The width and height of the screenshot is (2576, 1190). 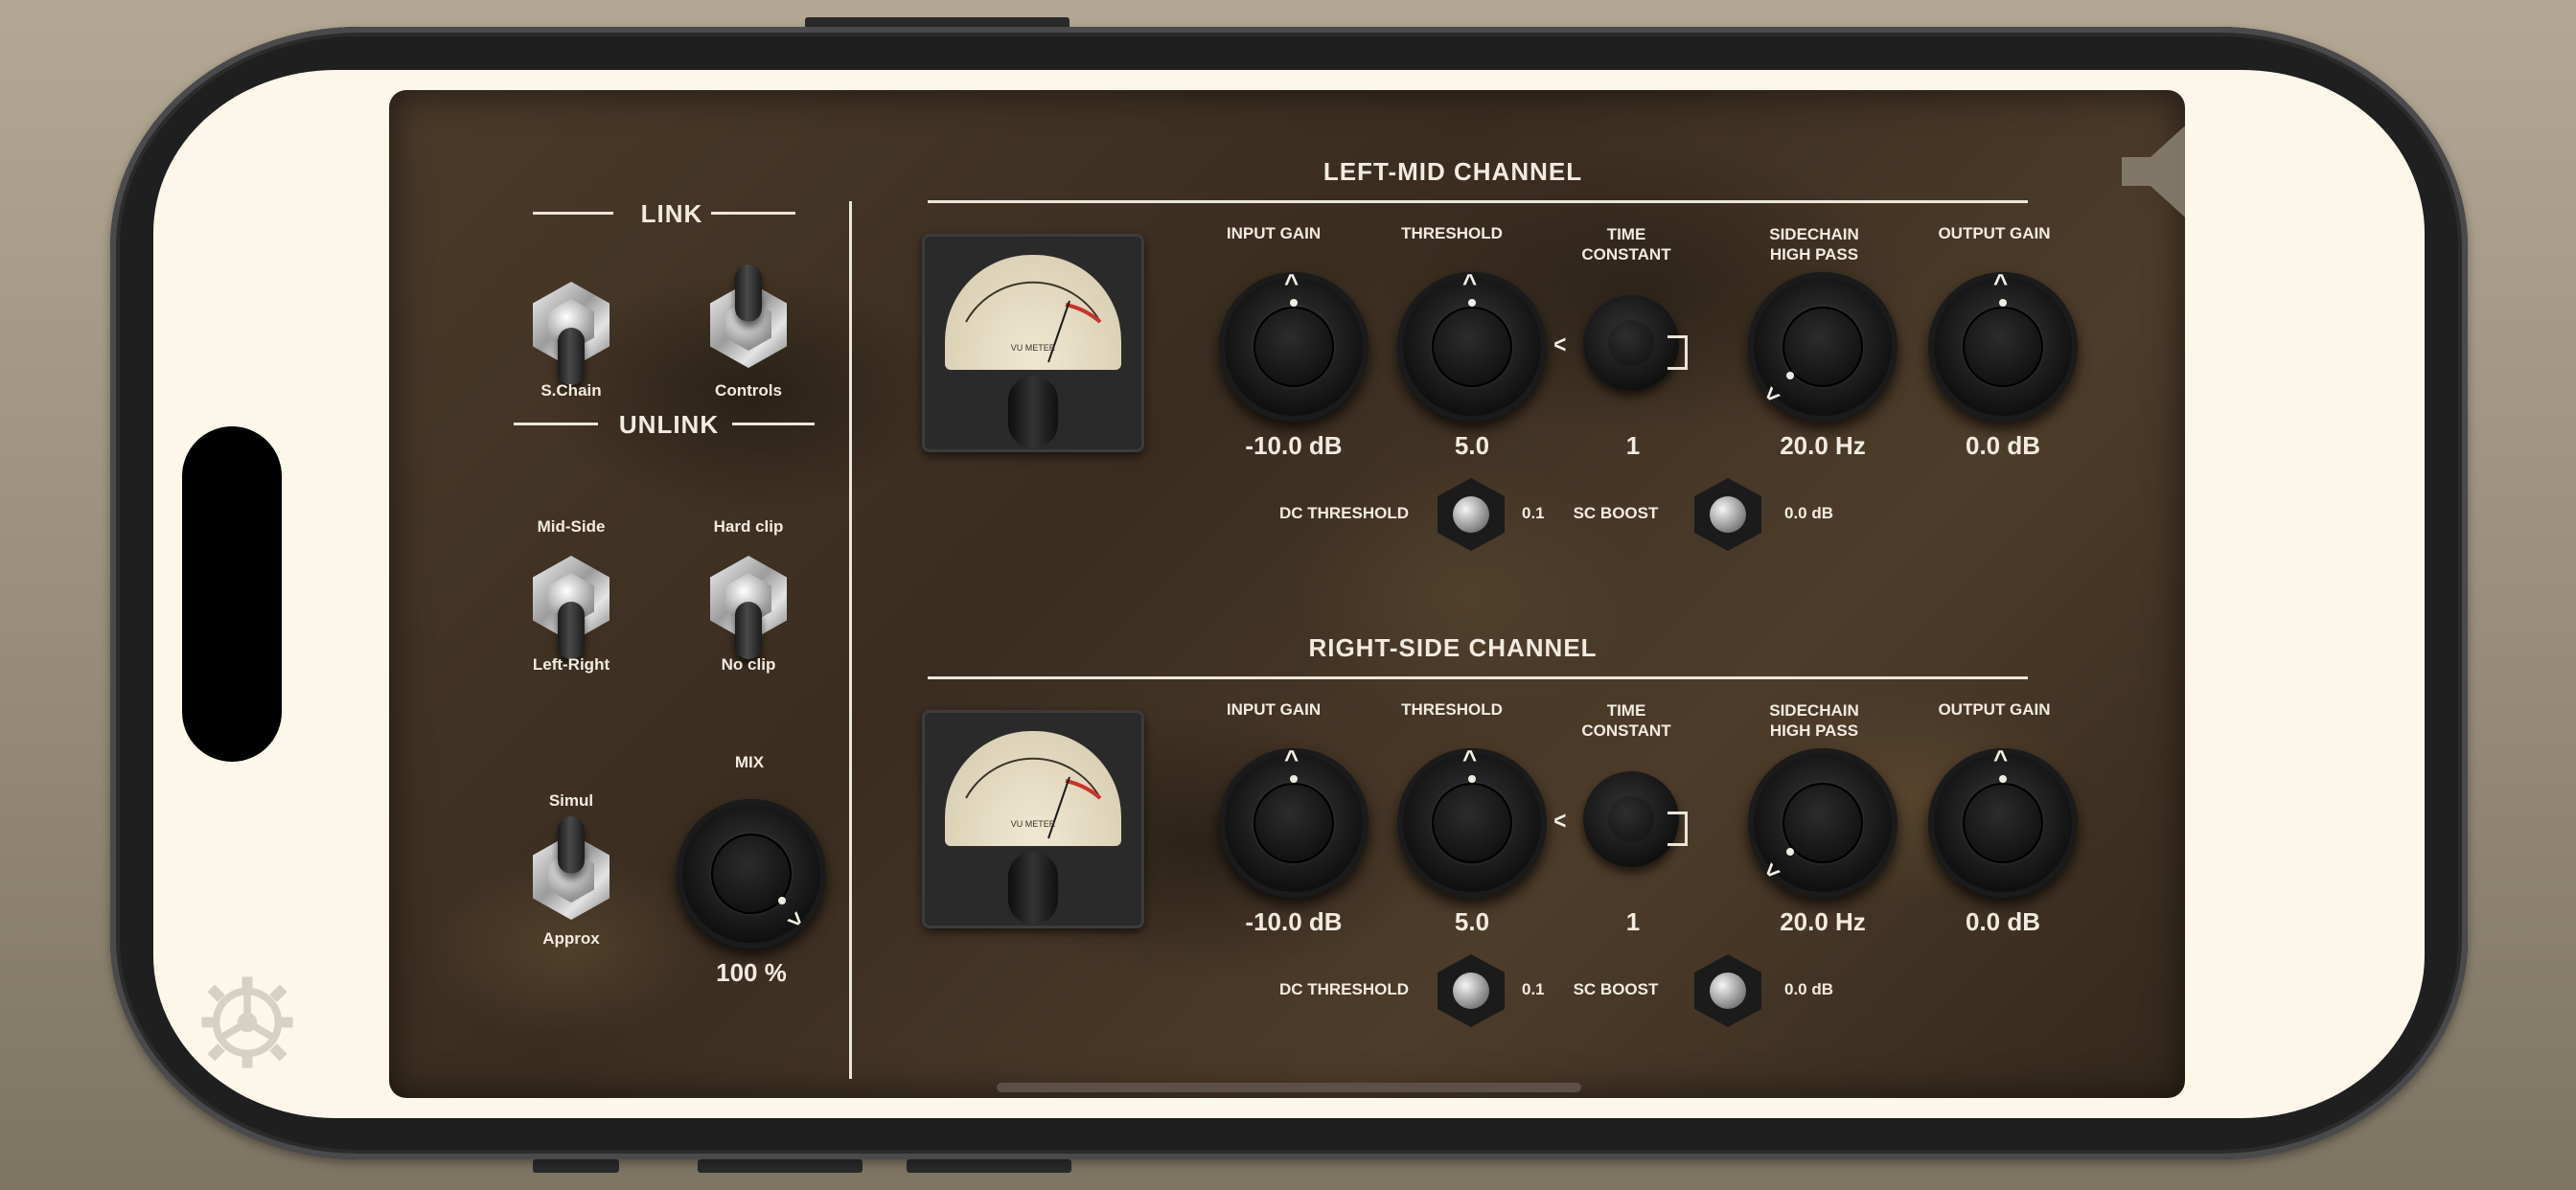 I want to click on mid-side-toggle, so click(x=571, y=607).